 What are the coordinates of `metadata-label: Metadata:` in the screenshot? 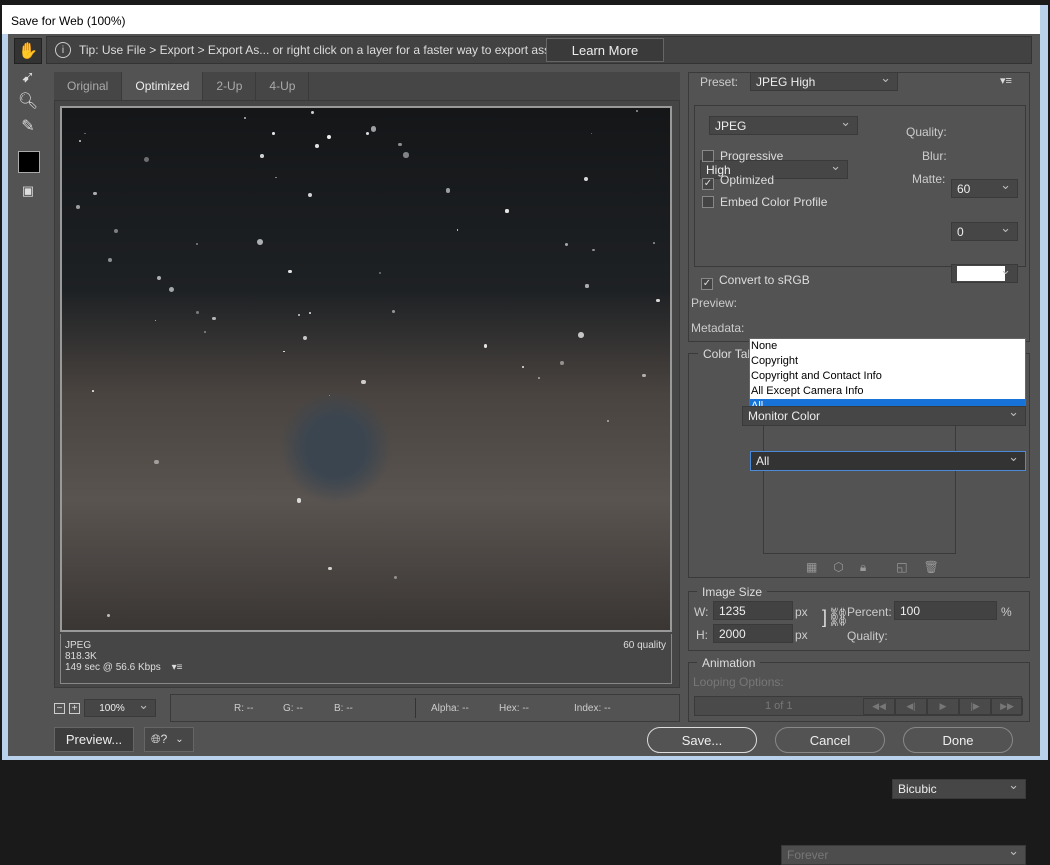 It's located at (718, 328).